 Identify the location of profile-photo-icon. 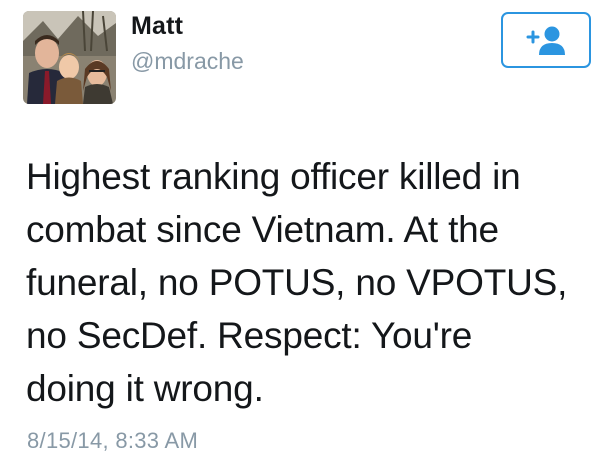
(69, 57).